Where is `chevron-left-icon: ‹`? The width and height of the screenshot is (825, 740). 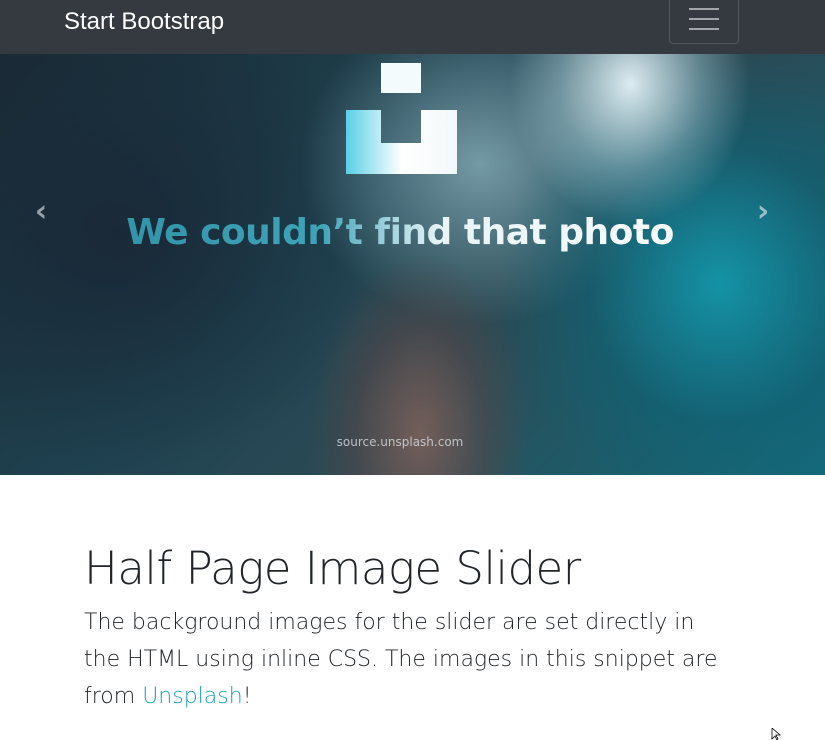 chevron-left-icon: ‹ is located at coordinates (41, 211).